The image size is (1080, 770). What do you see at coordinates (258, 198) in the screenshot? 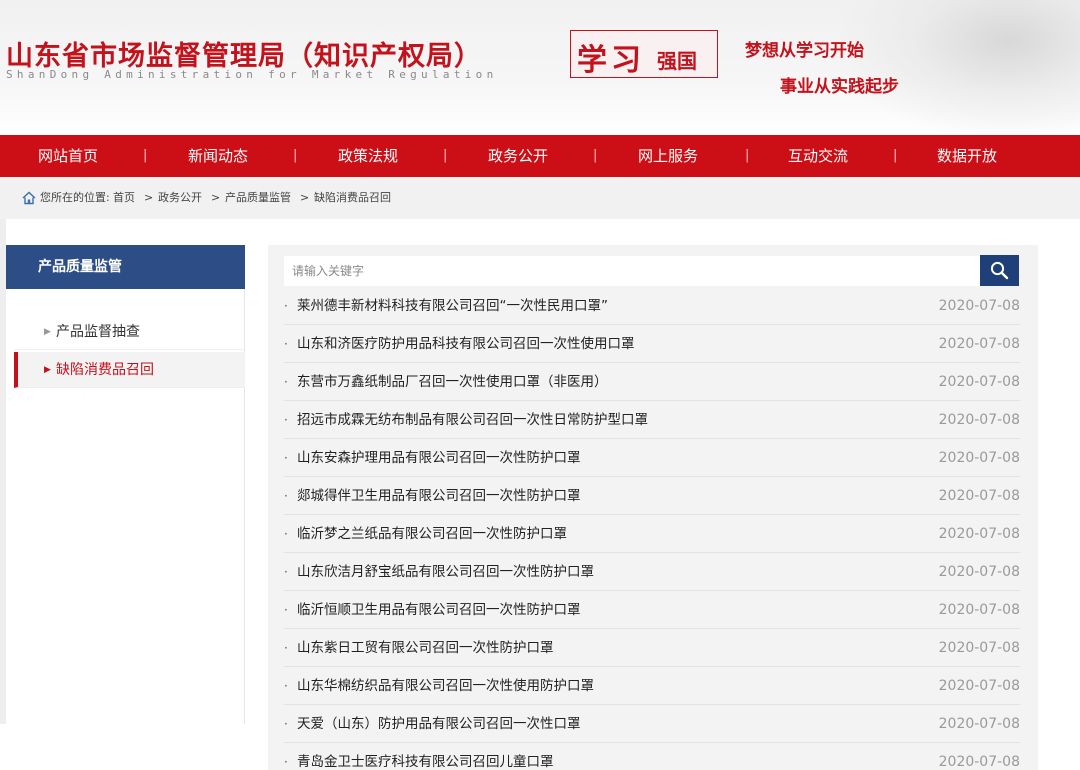
I see `breadcrumb-quality: 产品质量监管` at bounding box center [258, 198].